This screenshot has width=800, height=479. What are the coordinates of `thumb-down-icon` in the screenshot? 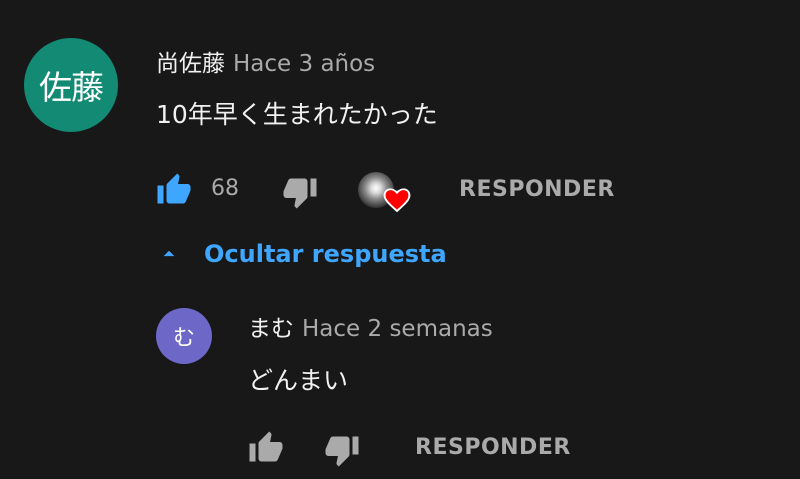 It's located at (300, 193).